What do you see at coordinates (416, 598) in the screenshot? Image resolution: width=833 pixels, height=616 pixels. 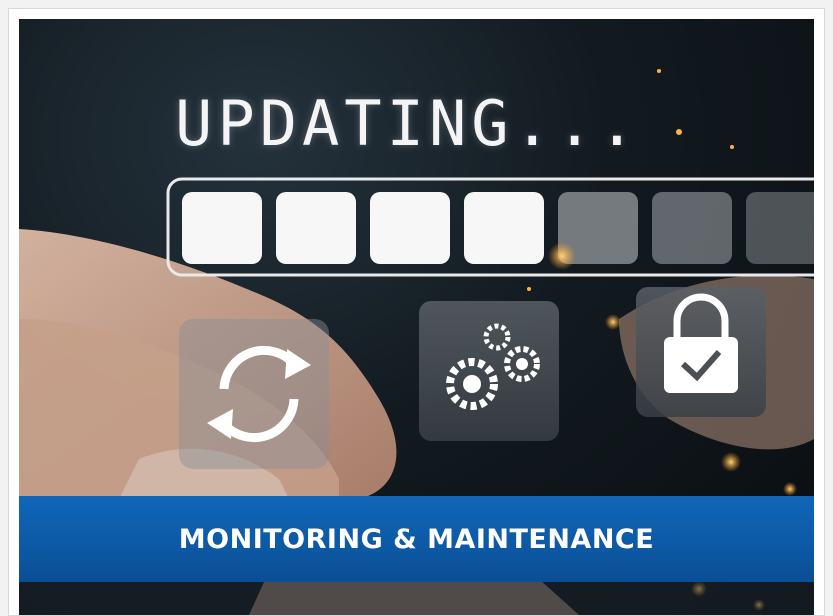 I see `keyboard-strip` at bounding box center [416, 598].